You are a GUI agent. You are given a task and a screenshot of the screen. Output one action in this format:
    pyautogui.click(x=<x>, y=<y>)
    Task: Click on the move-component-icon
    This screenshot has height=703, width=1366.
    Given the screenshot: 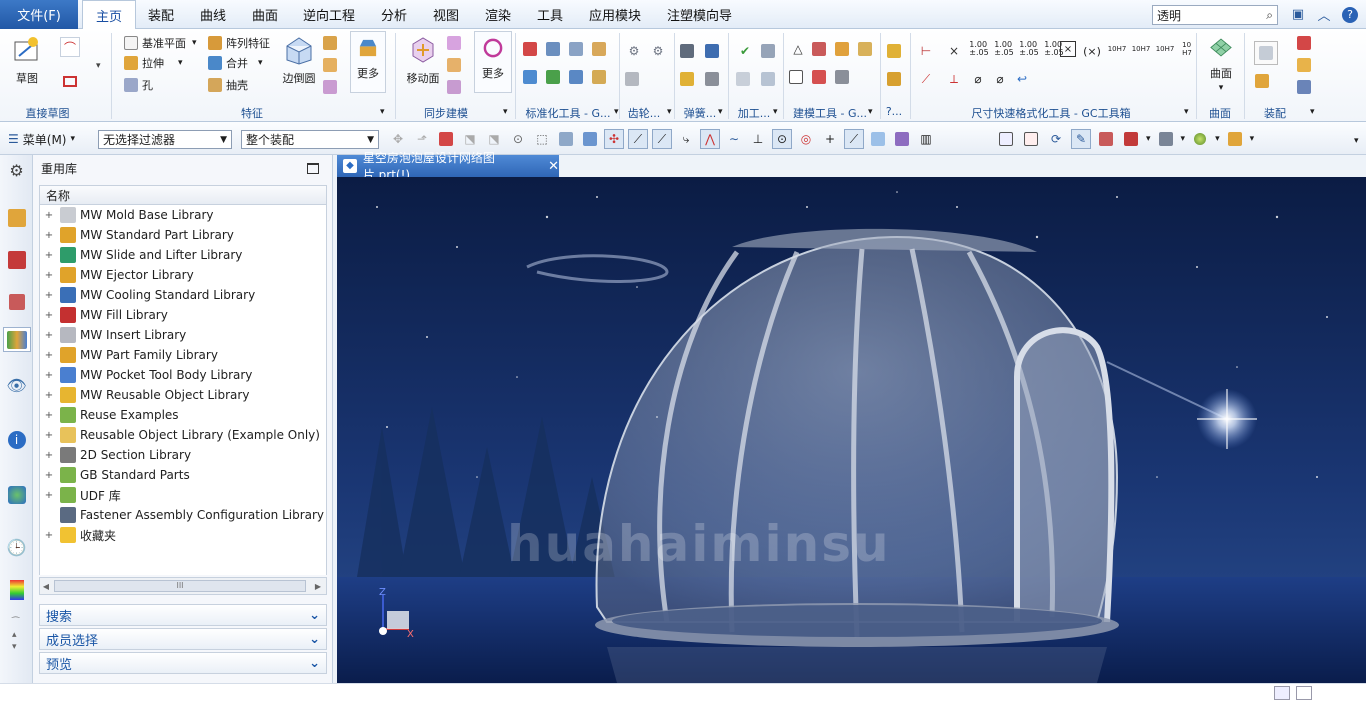 What is the action you would take?
    pyautogui.click(x=1306, y=65)
    